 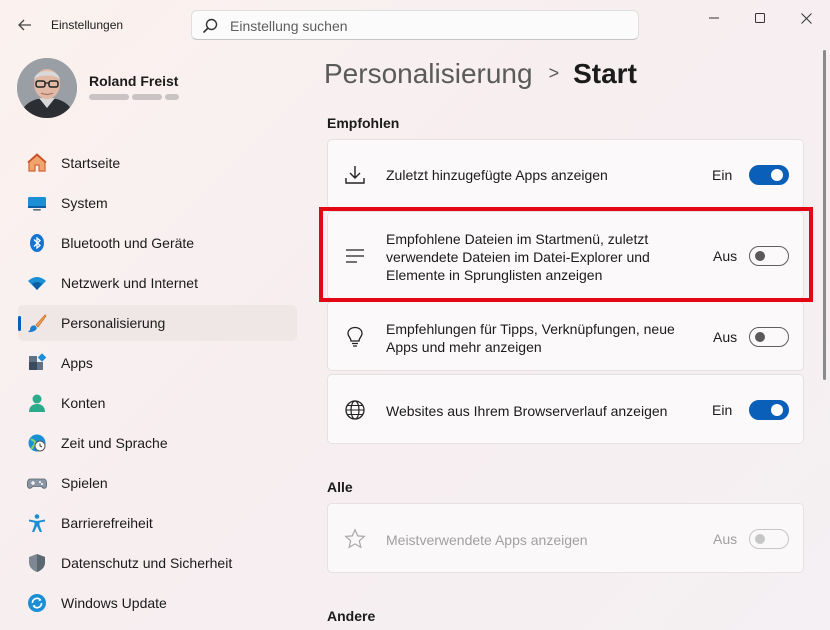 I want to click on sidebar-item-datenschutz: Datenschutz und Sicherheit, so click(x=157, y=563).